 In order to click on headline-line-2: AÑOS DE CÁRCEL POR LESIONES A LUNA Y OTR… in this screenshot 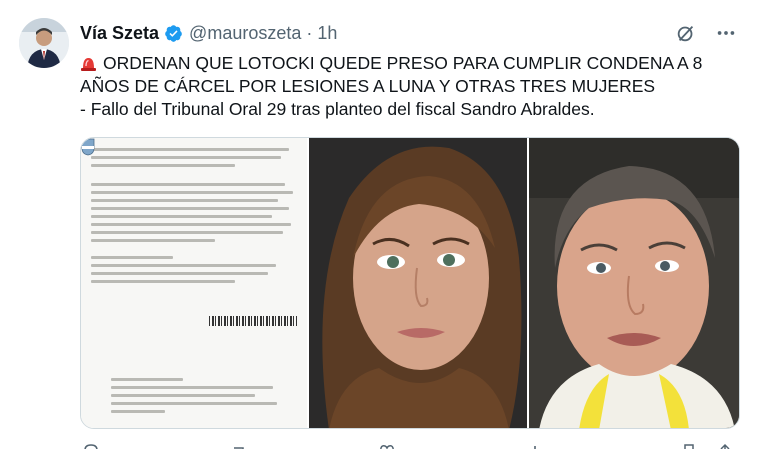, I will do `click(368, 86)`.